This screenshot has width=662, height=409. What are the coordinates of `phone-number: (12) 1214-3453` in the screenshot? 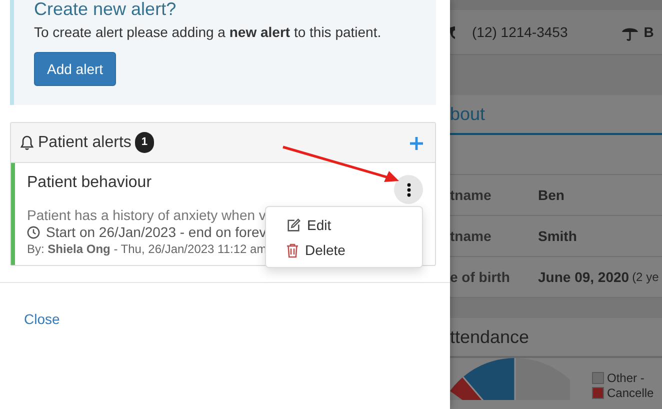 It's located at (520, 32).